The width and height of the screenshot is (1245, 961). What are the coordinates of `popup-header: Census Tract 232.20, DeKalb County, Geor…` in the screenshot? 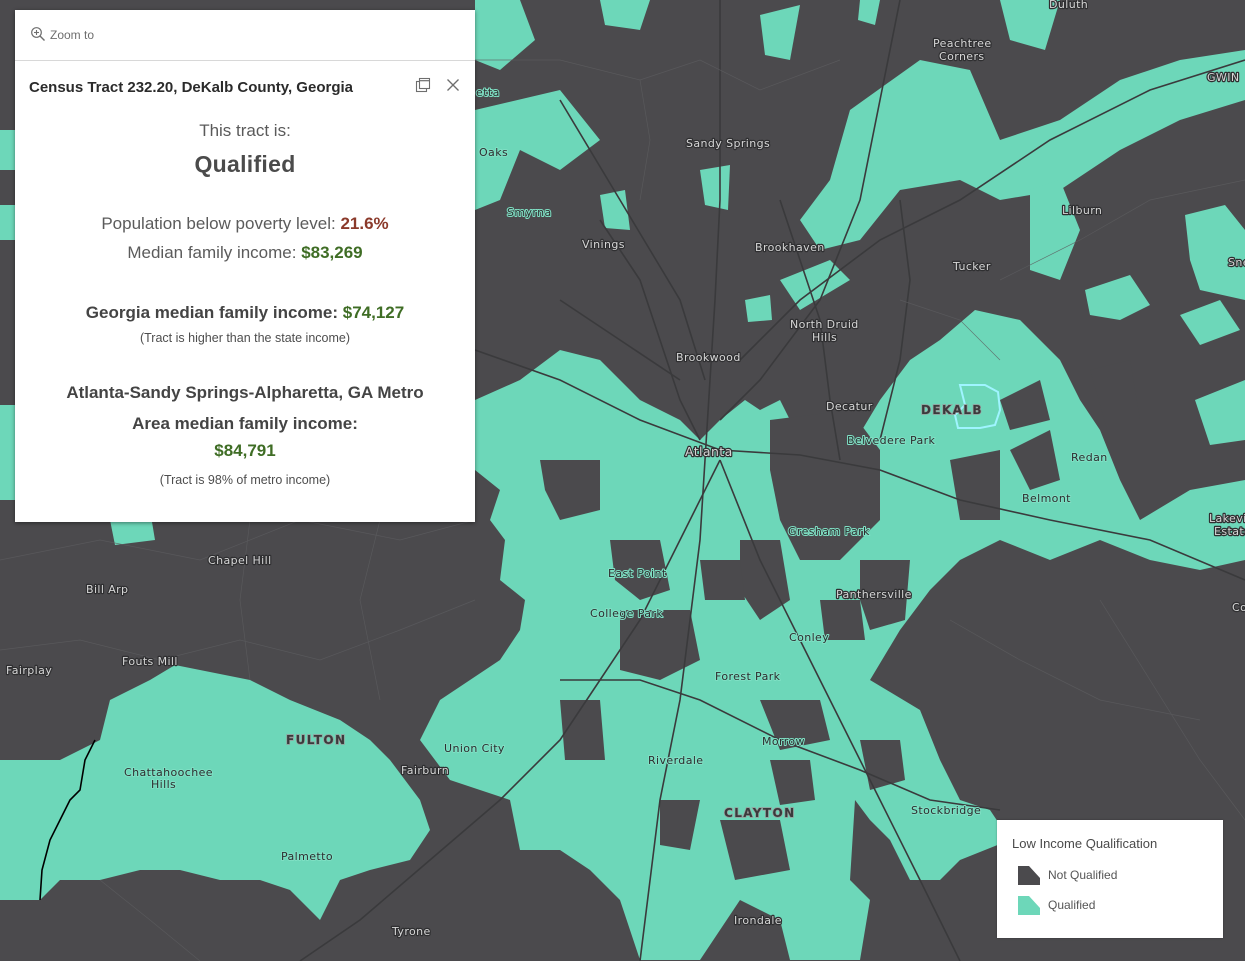 It's located at (245, 87).